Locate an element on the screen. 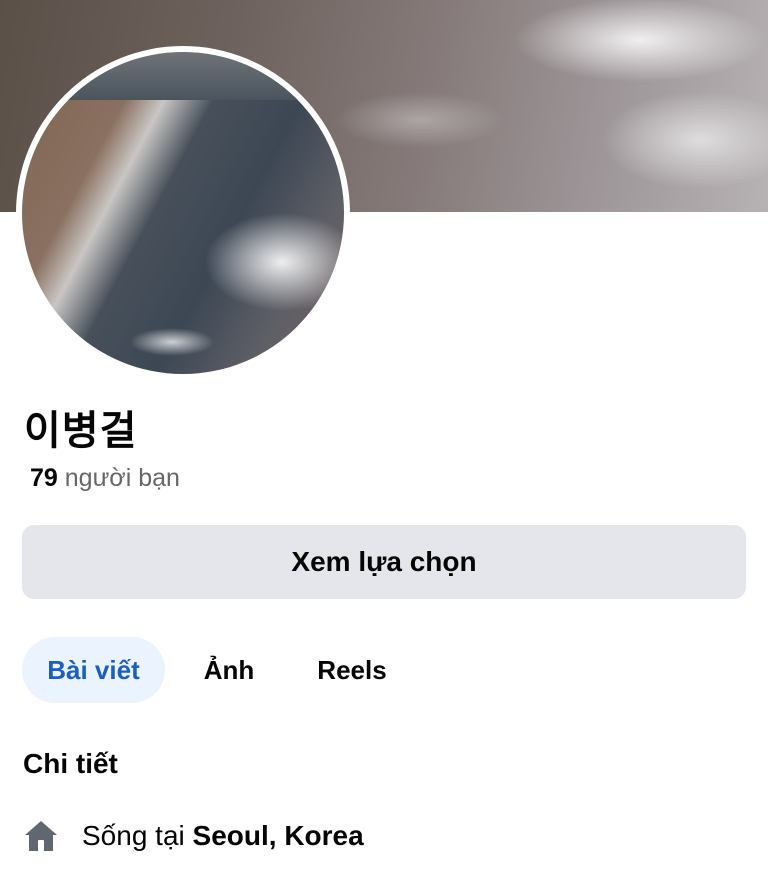  friends-count: 79 người bạn is located at coordinates (105, 478).